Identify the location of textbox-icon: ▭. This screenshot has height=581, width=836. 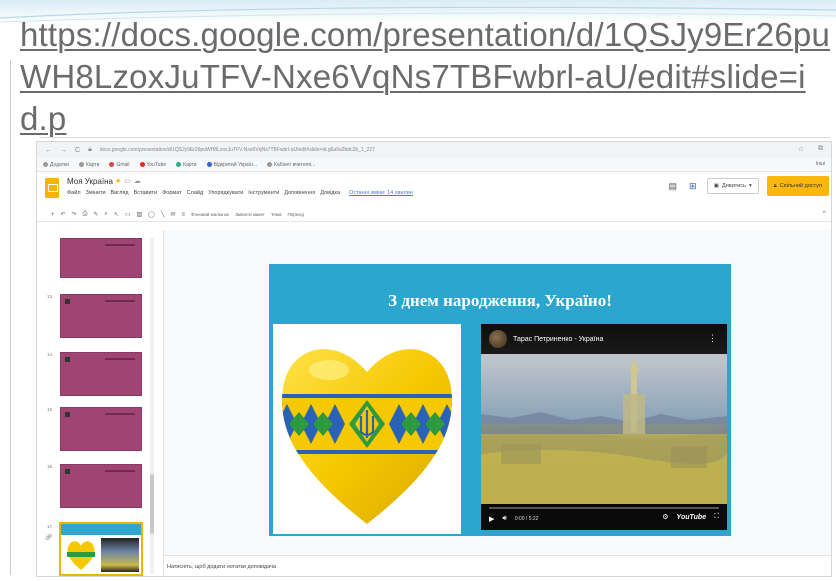
(128, 214).